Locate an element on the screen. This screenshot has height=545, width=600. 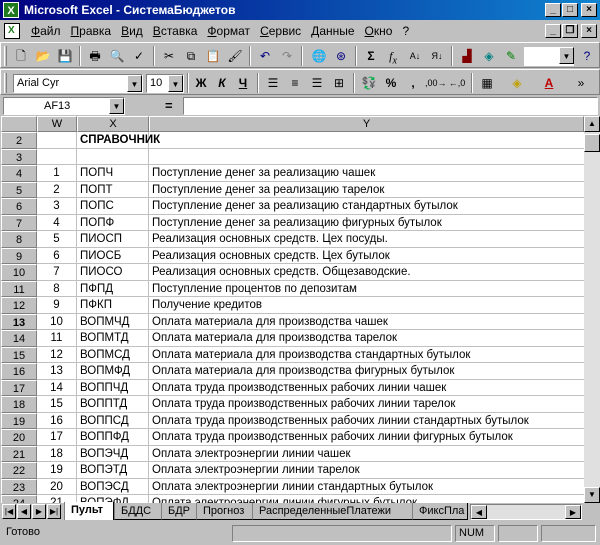
cell-x: ПИОСО is located at coordinates (113, 272).